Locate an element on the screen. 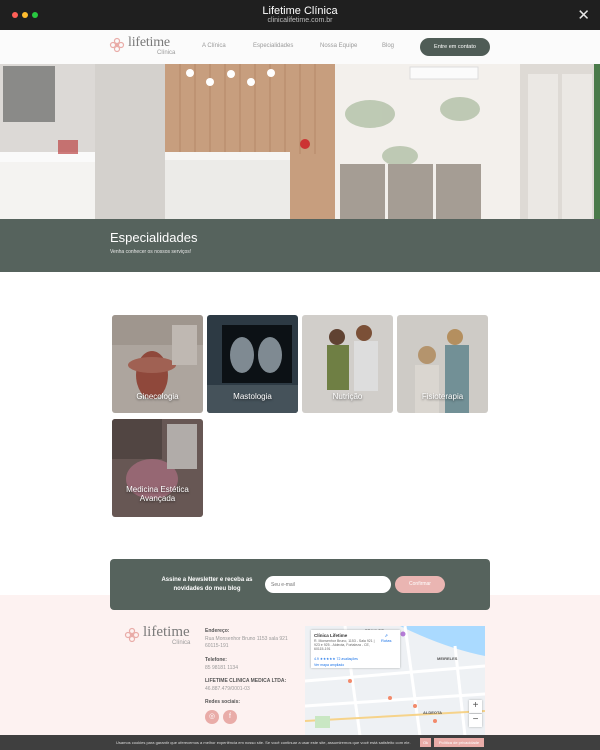  specialty-card-medicina-estetica: Medicina Estética Avançada is located at coordinates (157, 468).